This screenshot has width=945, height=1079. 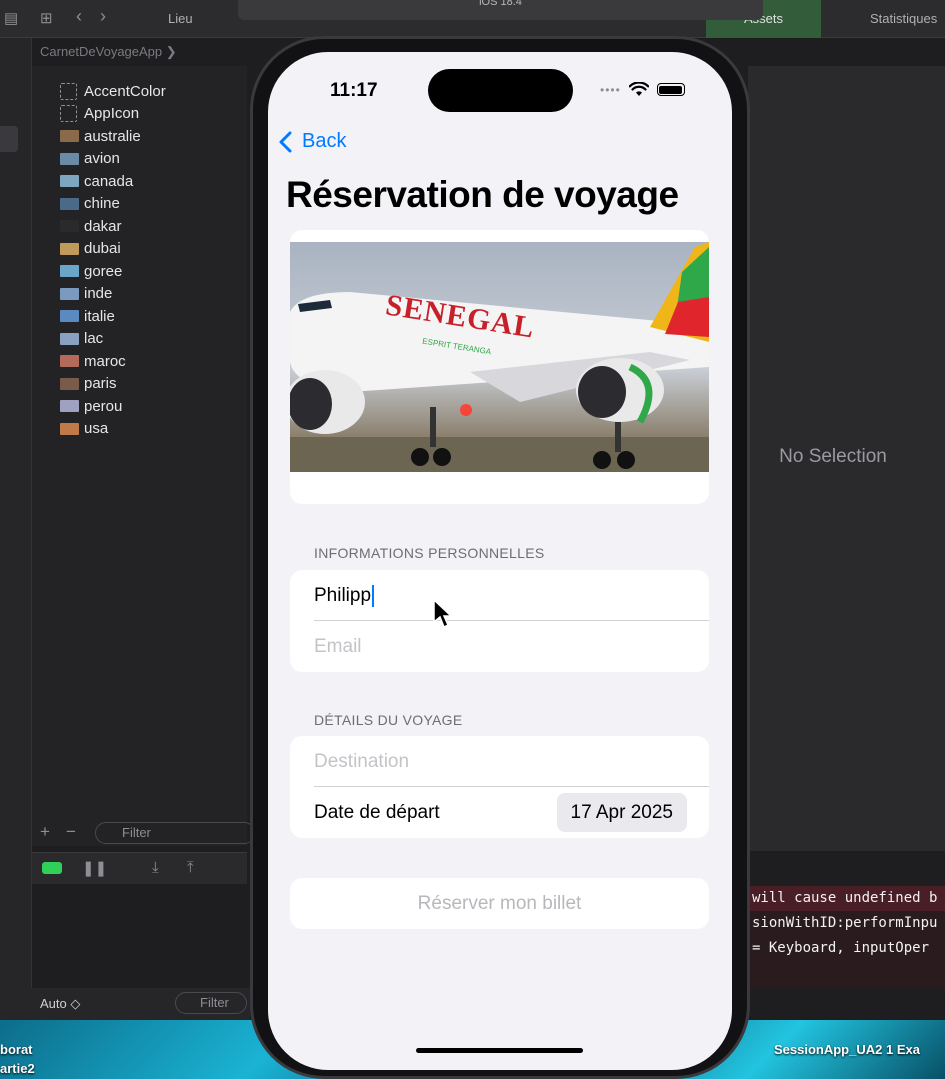 I want to click on console-line: will cause undefined b, so click(x=846, y=898).